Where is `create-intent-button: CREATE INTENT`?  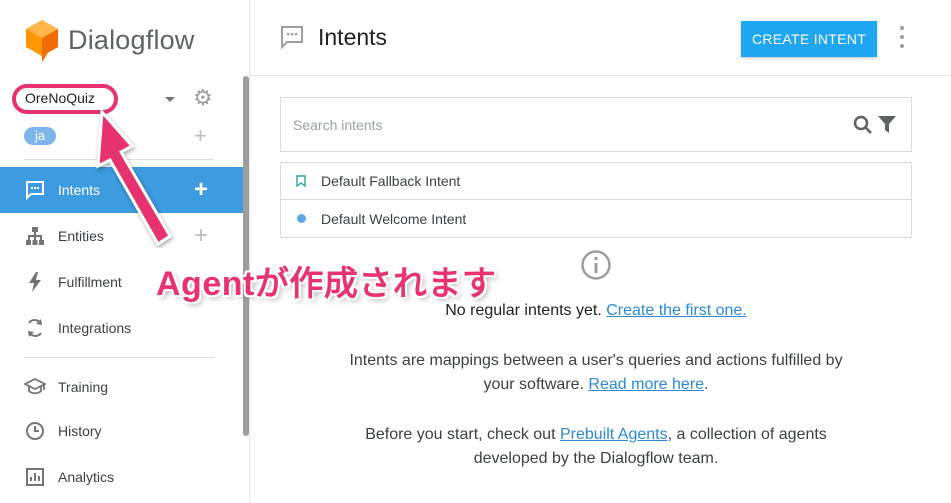 create-intent-button: CREATE INTENT is located at coordinates (809, 39).